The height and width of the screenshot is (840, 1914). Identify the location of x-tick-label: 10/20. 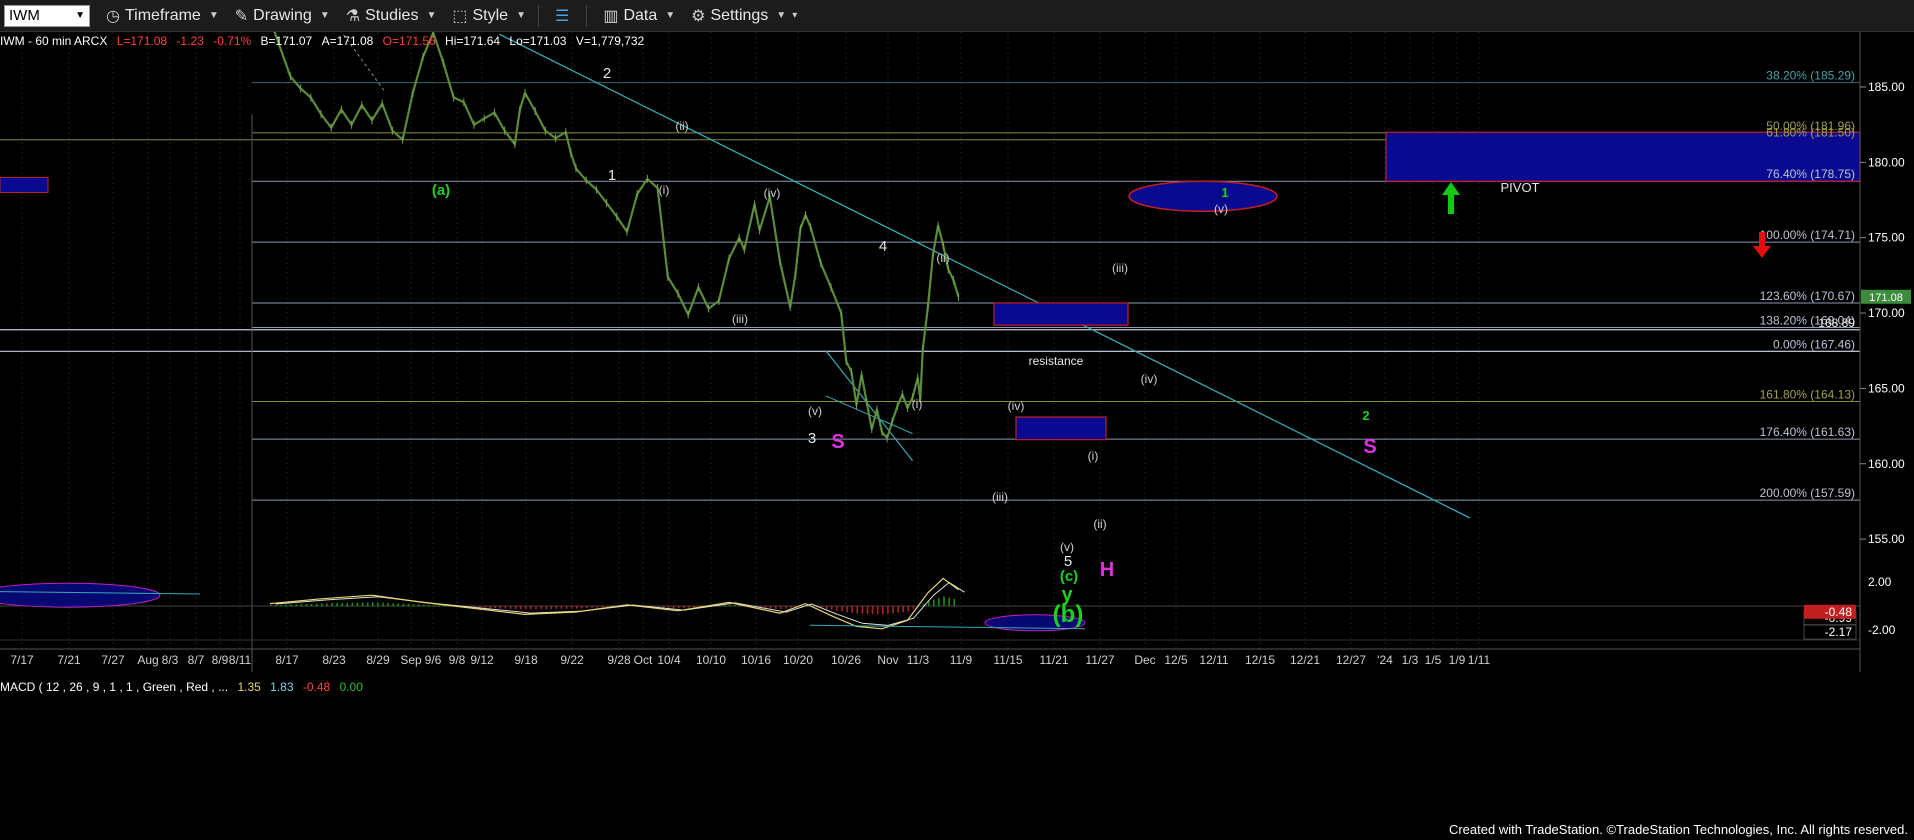
(798, 660).